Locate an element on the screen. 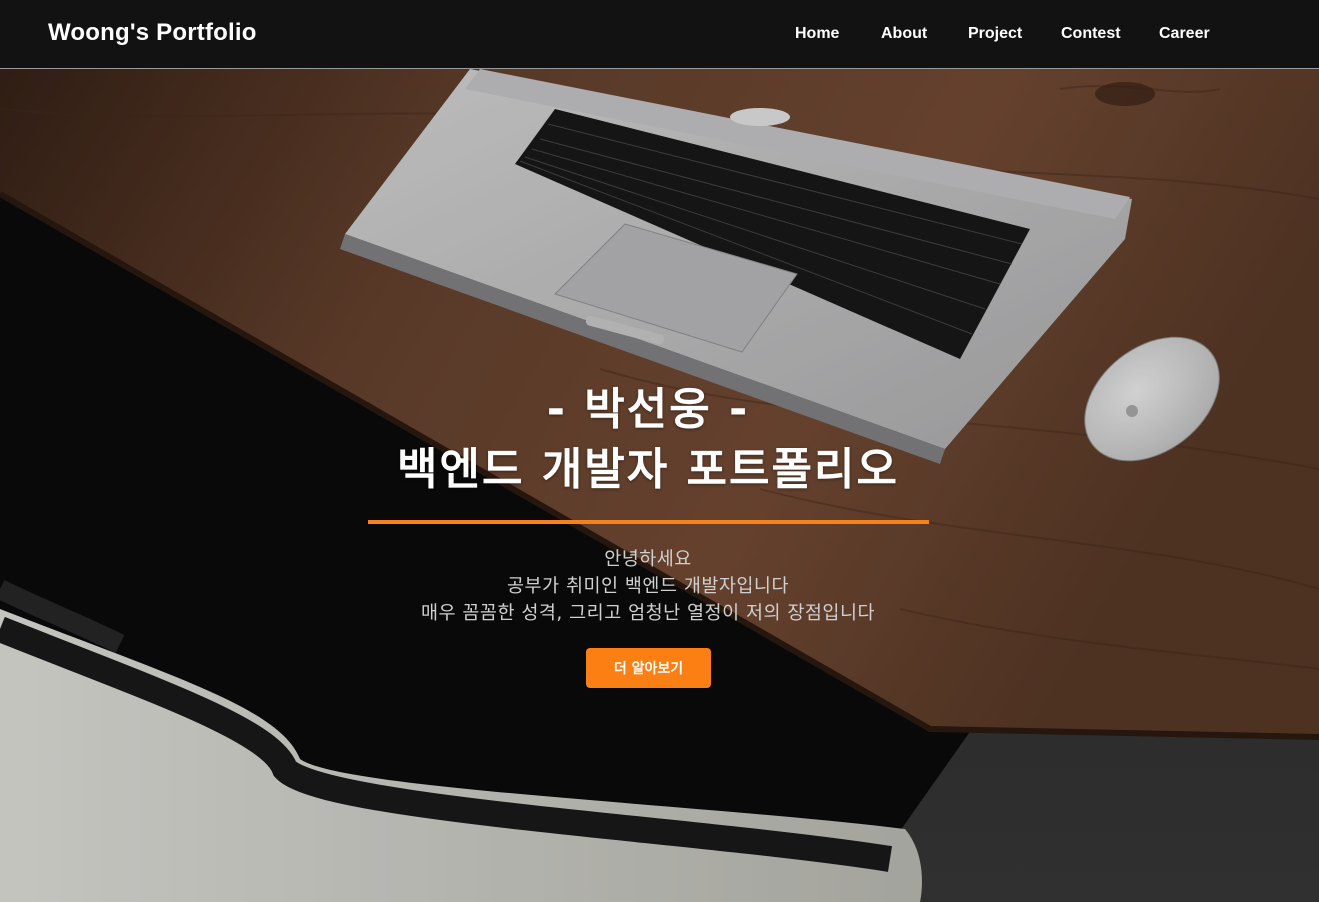  hero-intro-line: 공부가 취미인 백엔드 개발자입니다 is located at coordinates (648, 586).